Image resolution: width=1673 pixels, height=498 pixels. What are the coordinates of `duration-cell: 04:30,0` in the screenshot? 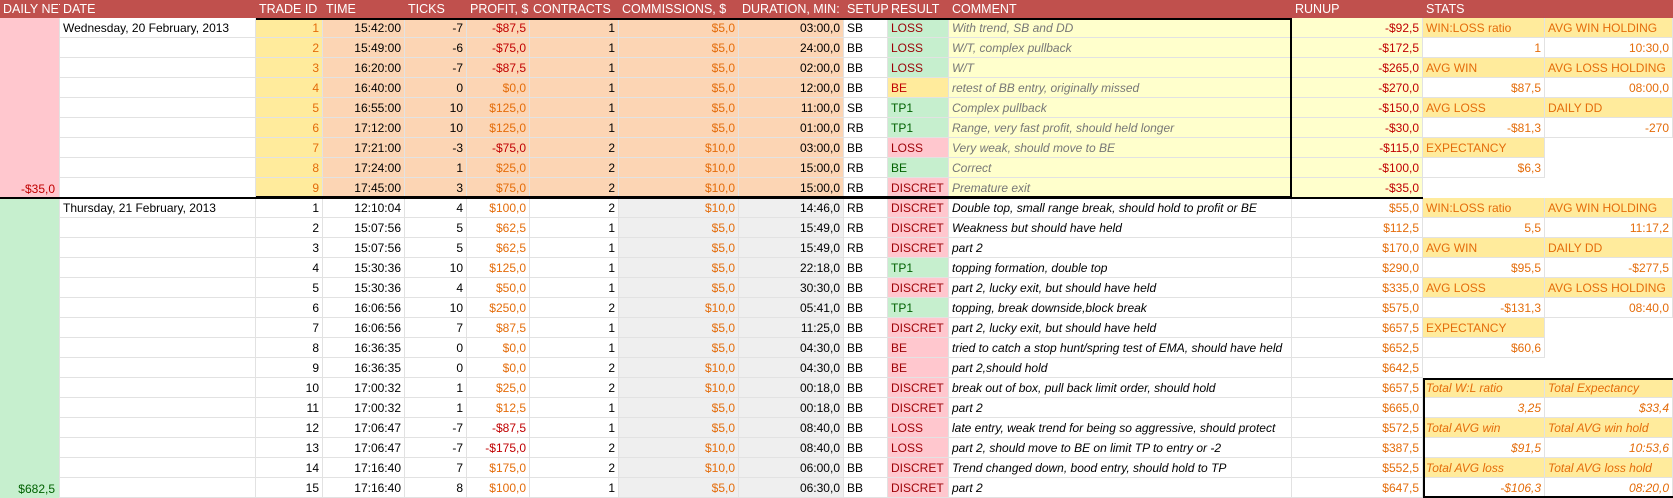 It's located at (791, 368).